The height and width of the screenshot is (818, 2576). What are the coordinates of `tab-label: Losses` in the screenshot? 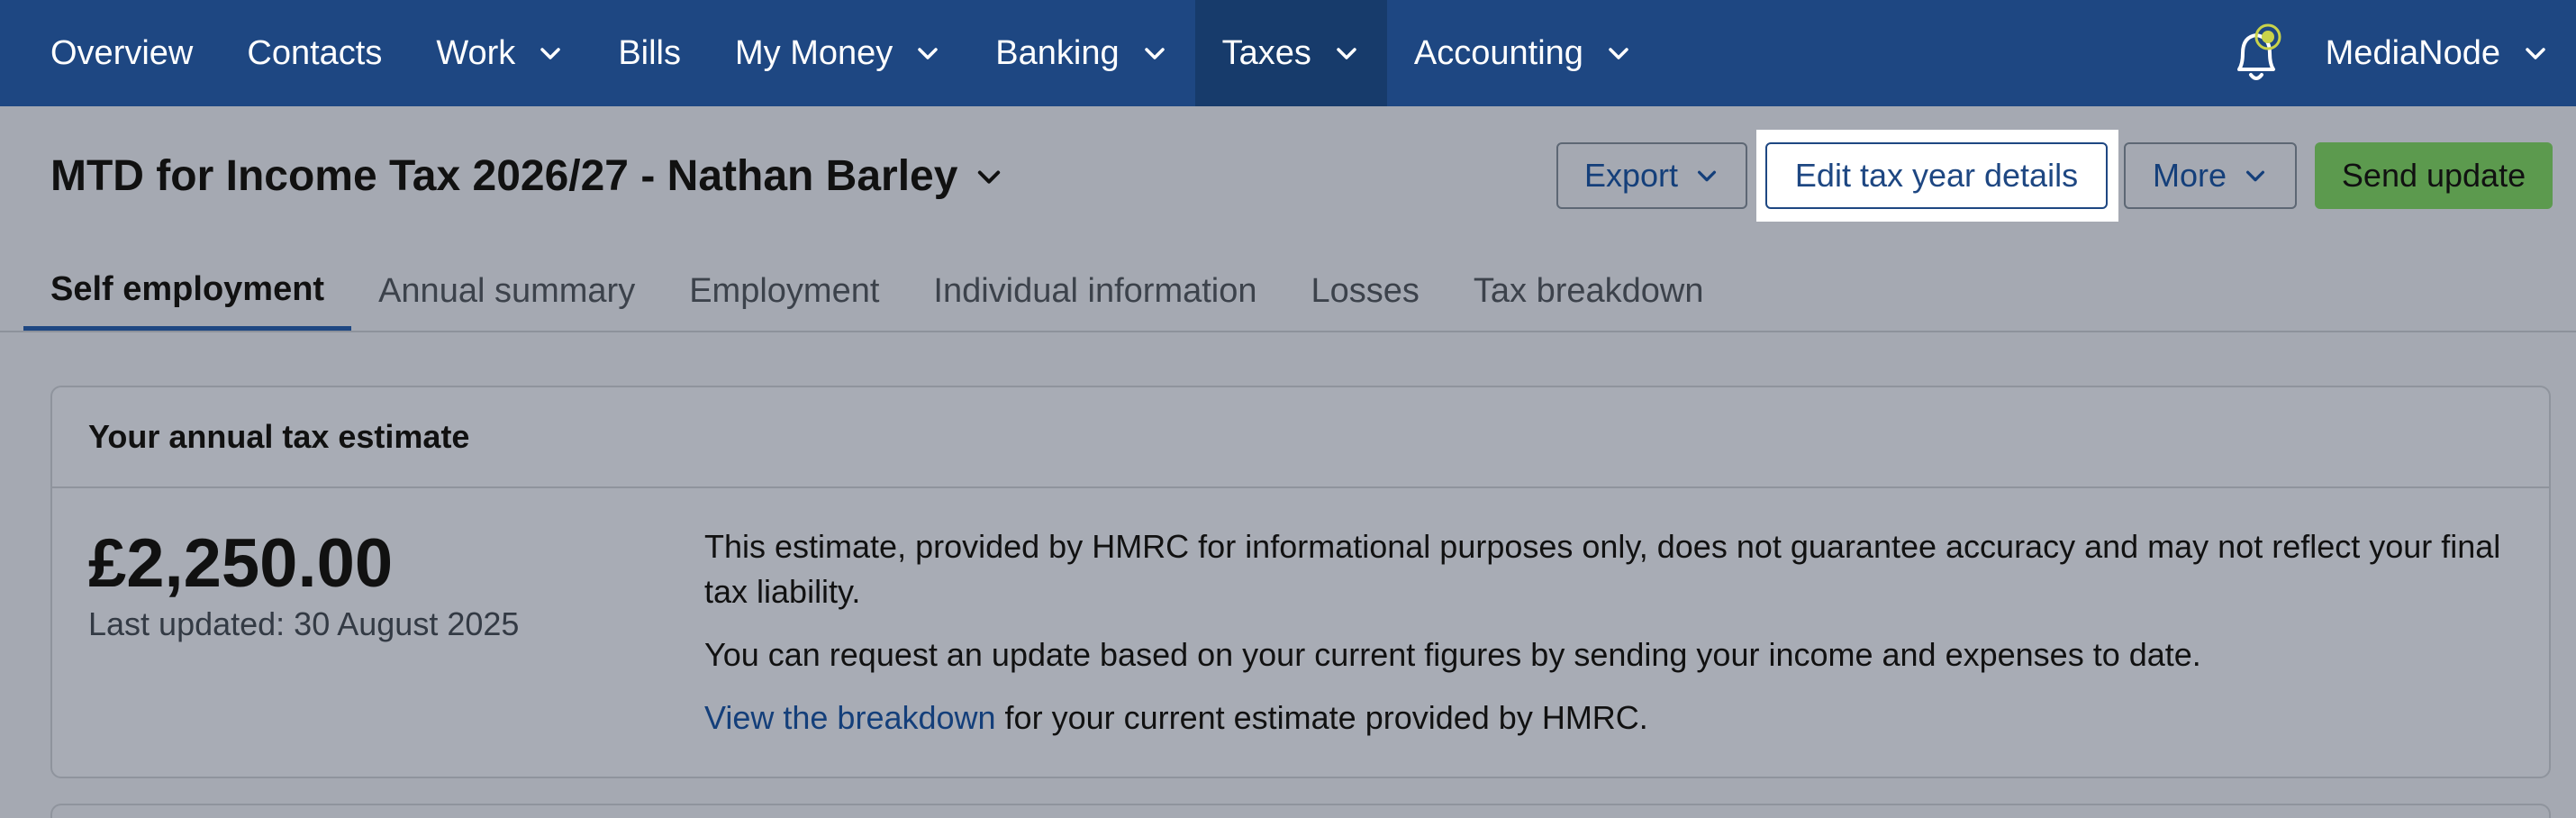 It's located at (1365, 290).